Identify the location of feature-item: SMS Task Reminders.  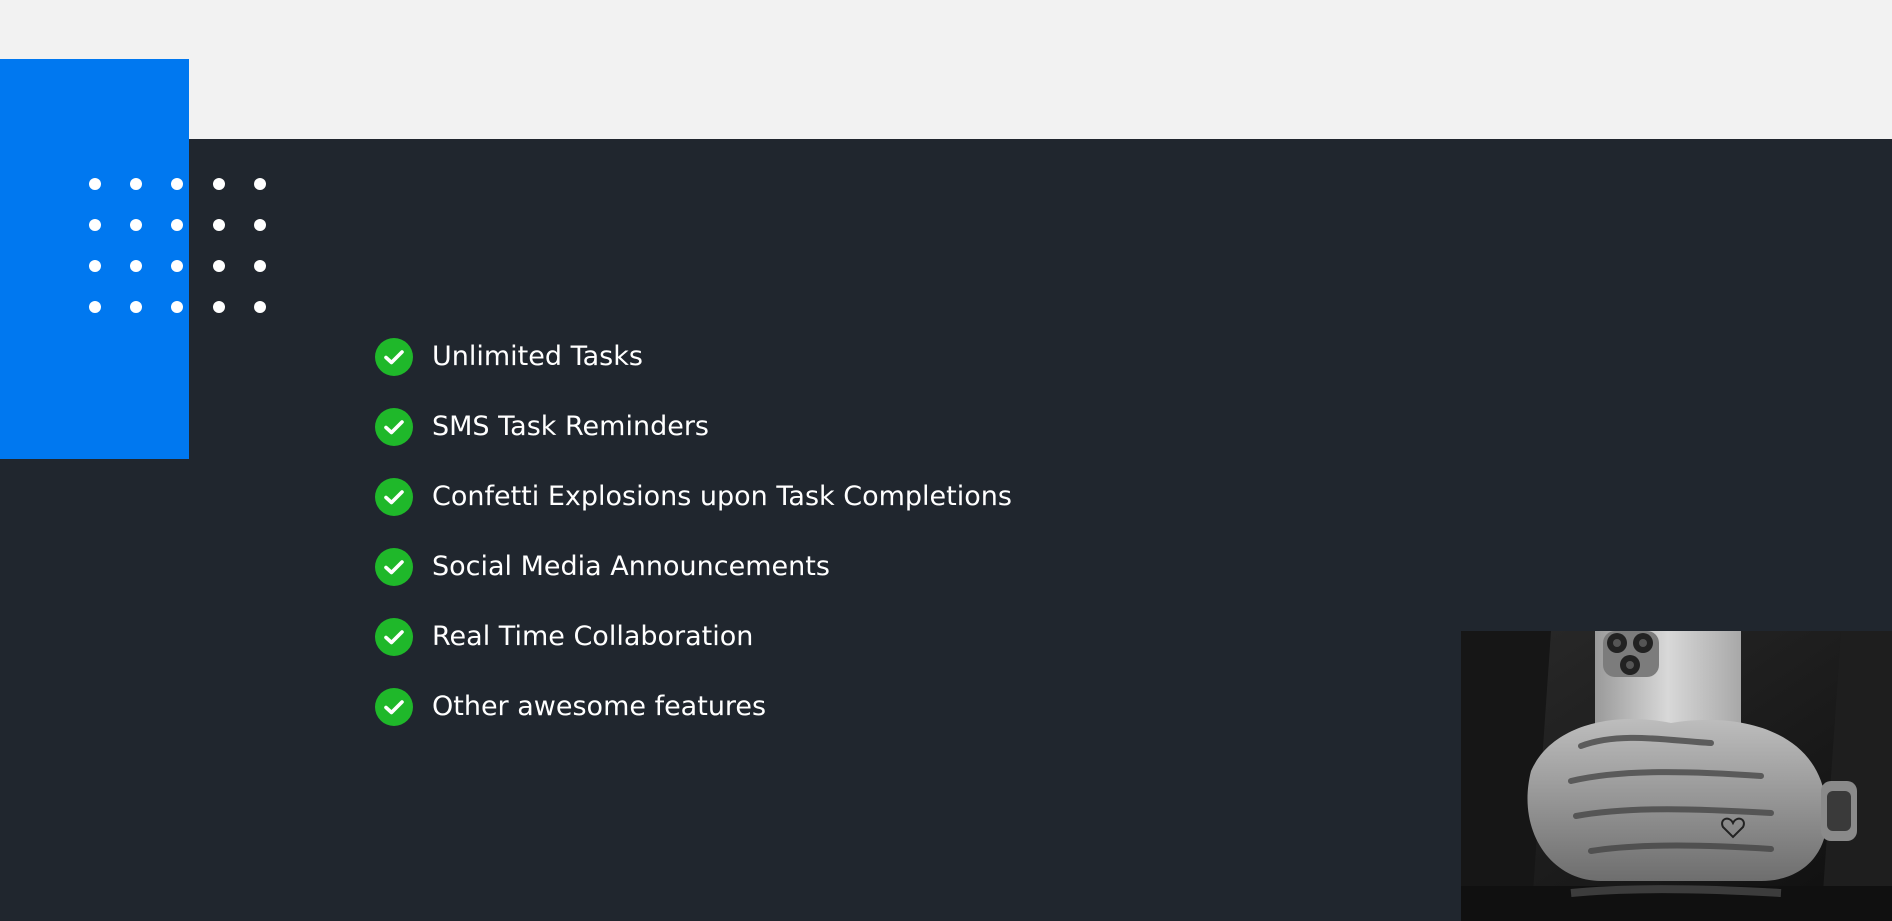
(693, 427).